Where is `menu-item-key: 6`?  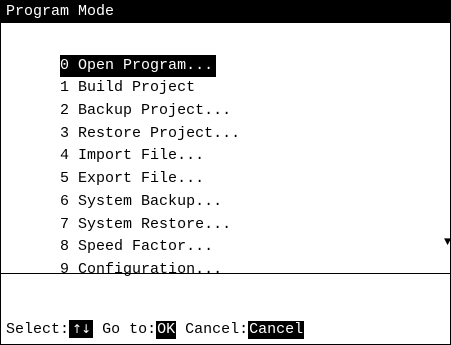 menu-item-key: 6 is located at coordinates (65, 201).